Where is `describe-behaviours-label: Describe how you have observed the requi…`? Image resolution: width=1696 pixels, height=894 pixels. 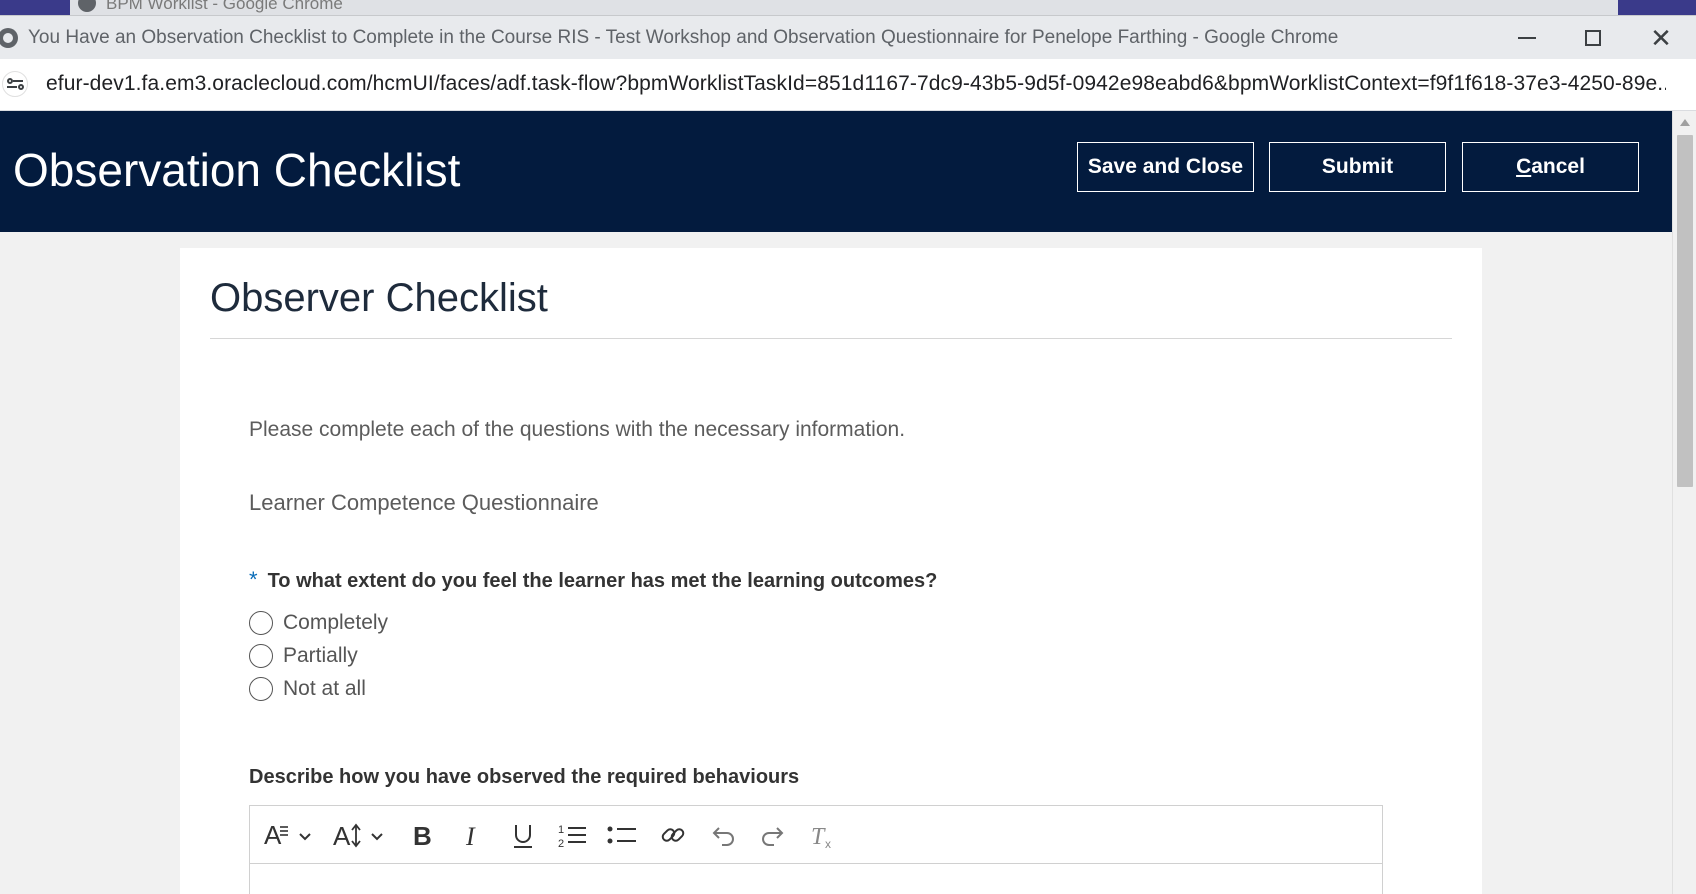 describe-behaviours-label: Describe how you have observed the requi… is located at coordinates (524, 777).